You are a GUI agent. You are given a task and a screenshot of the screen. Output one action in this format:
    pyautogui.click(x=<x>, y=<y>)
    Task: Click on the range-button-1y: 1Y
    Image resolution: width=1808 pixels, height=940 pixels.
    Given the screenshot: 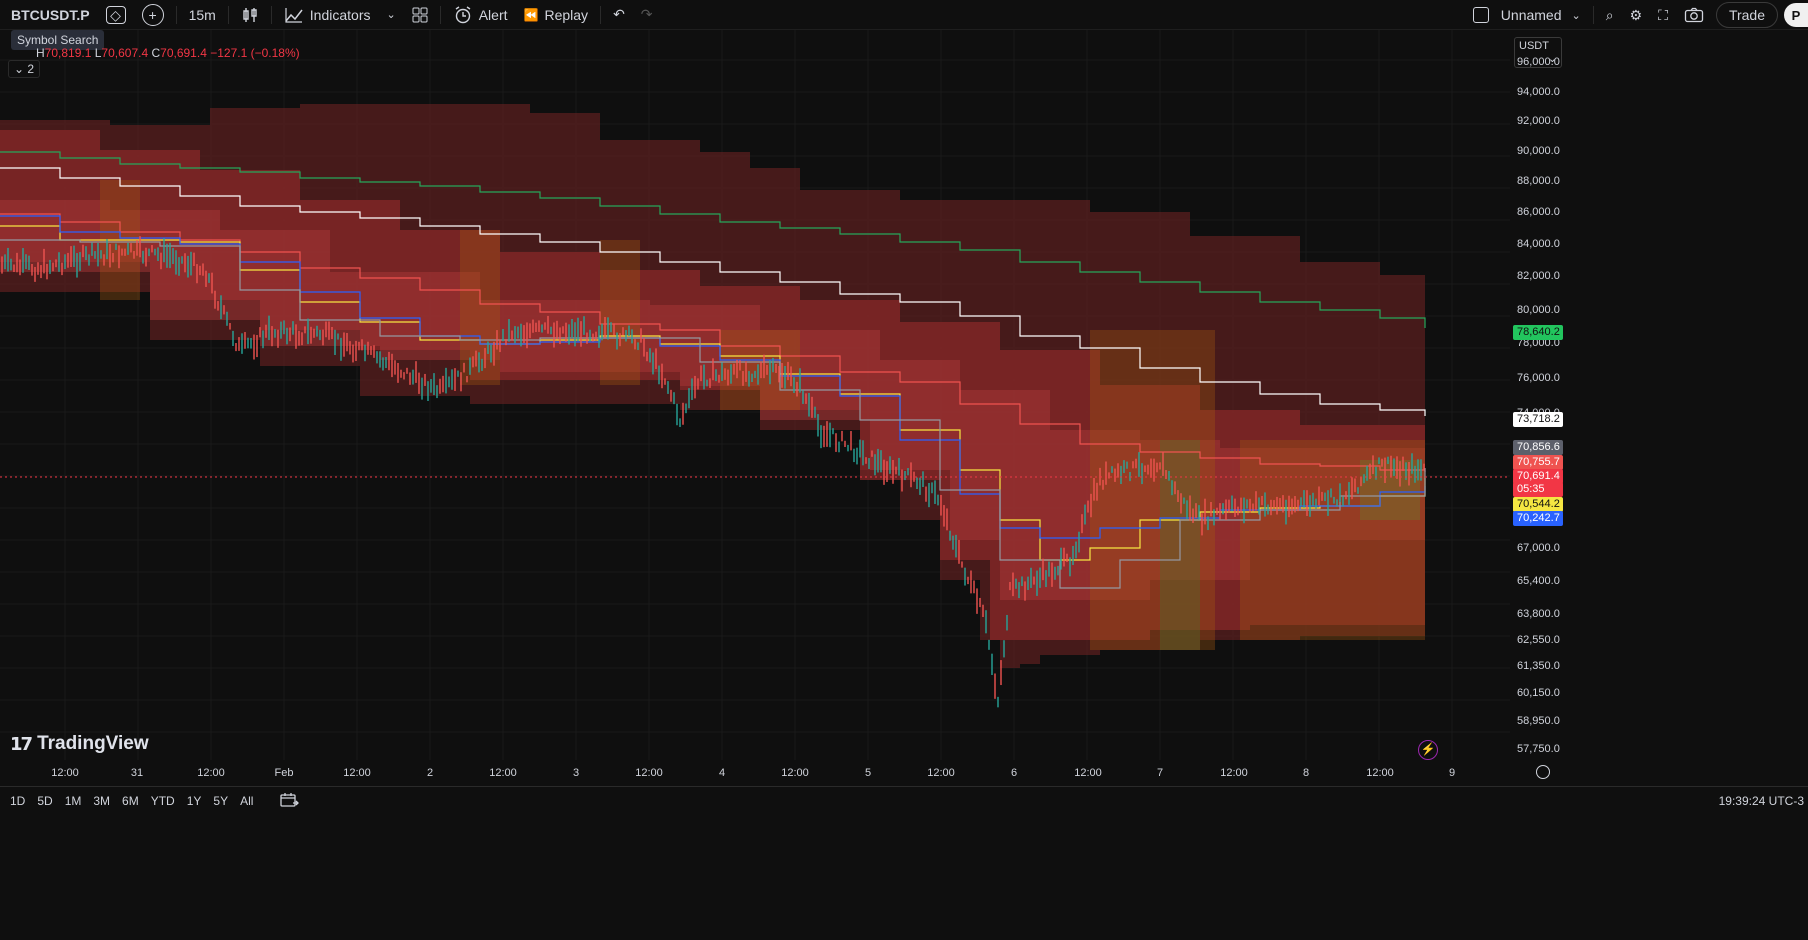 What is the action you would take?
    pyautogui.click(x=194, y=801)
    